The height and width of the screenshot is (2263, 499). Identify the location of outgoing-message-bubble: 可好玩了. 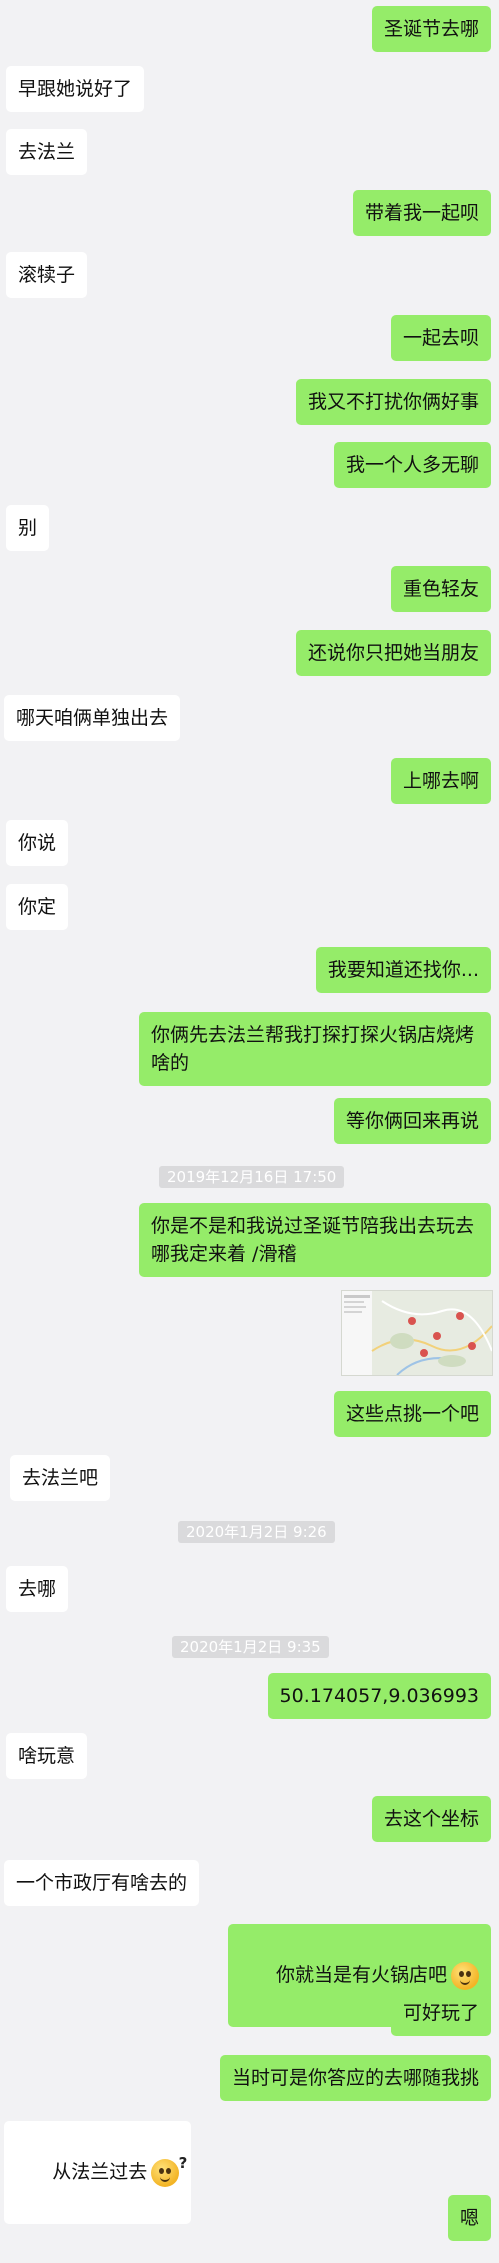
(440, 2013).